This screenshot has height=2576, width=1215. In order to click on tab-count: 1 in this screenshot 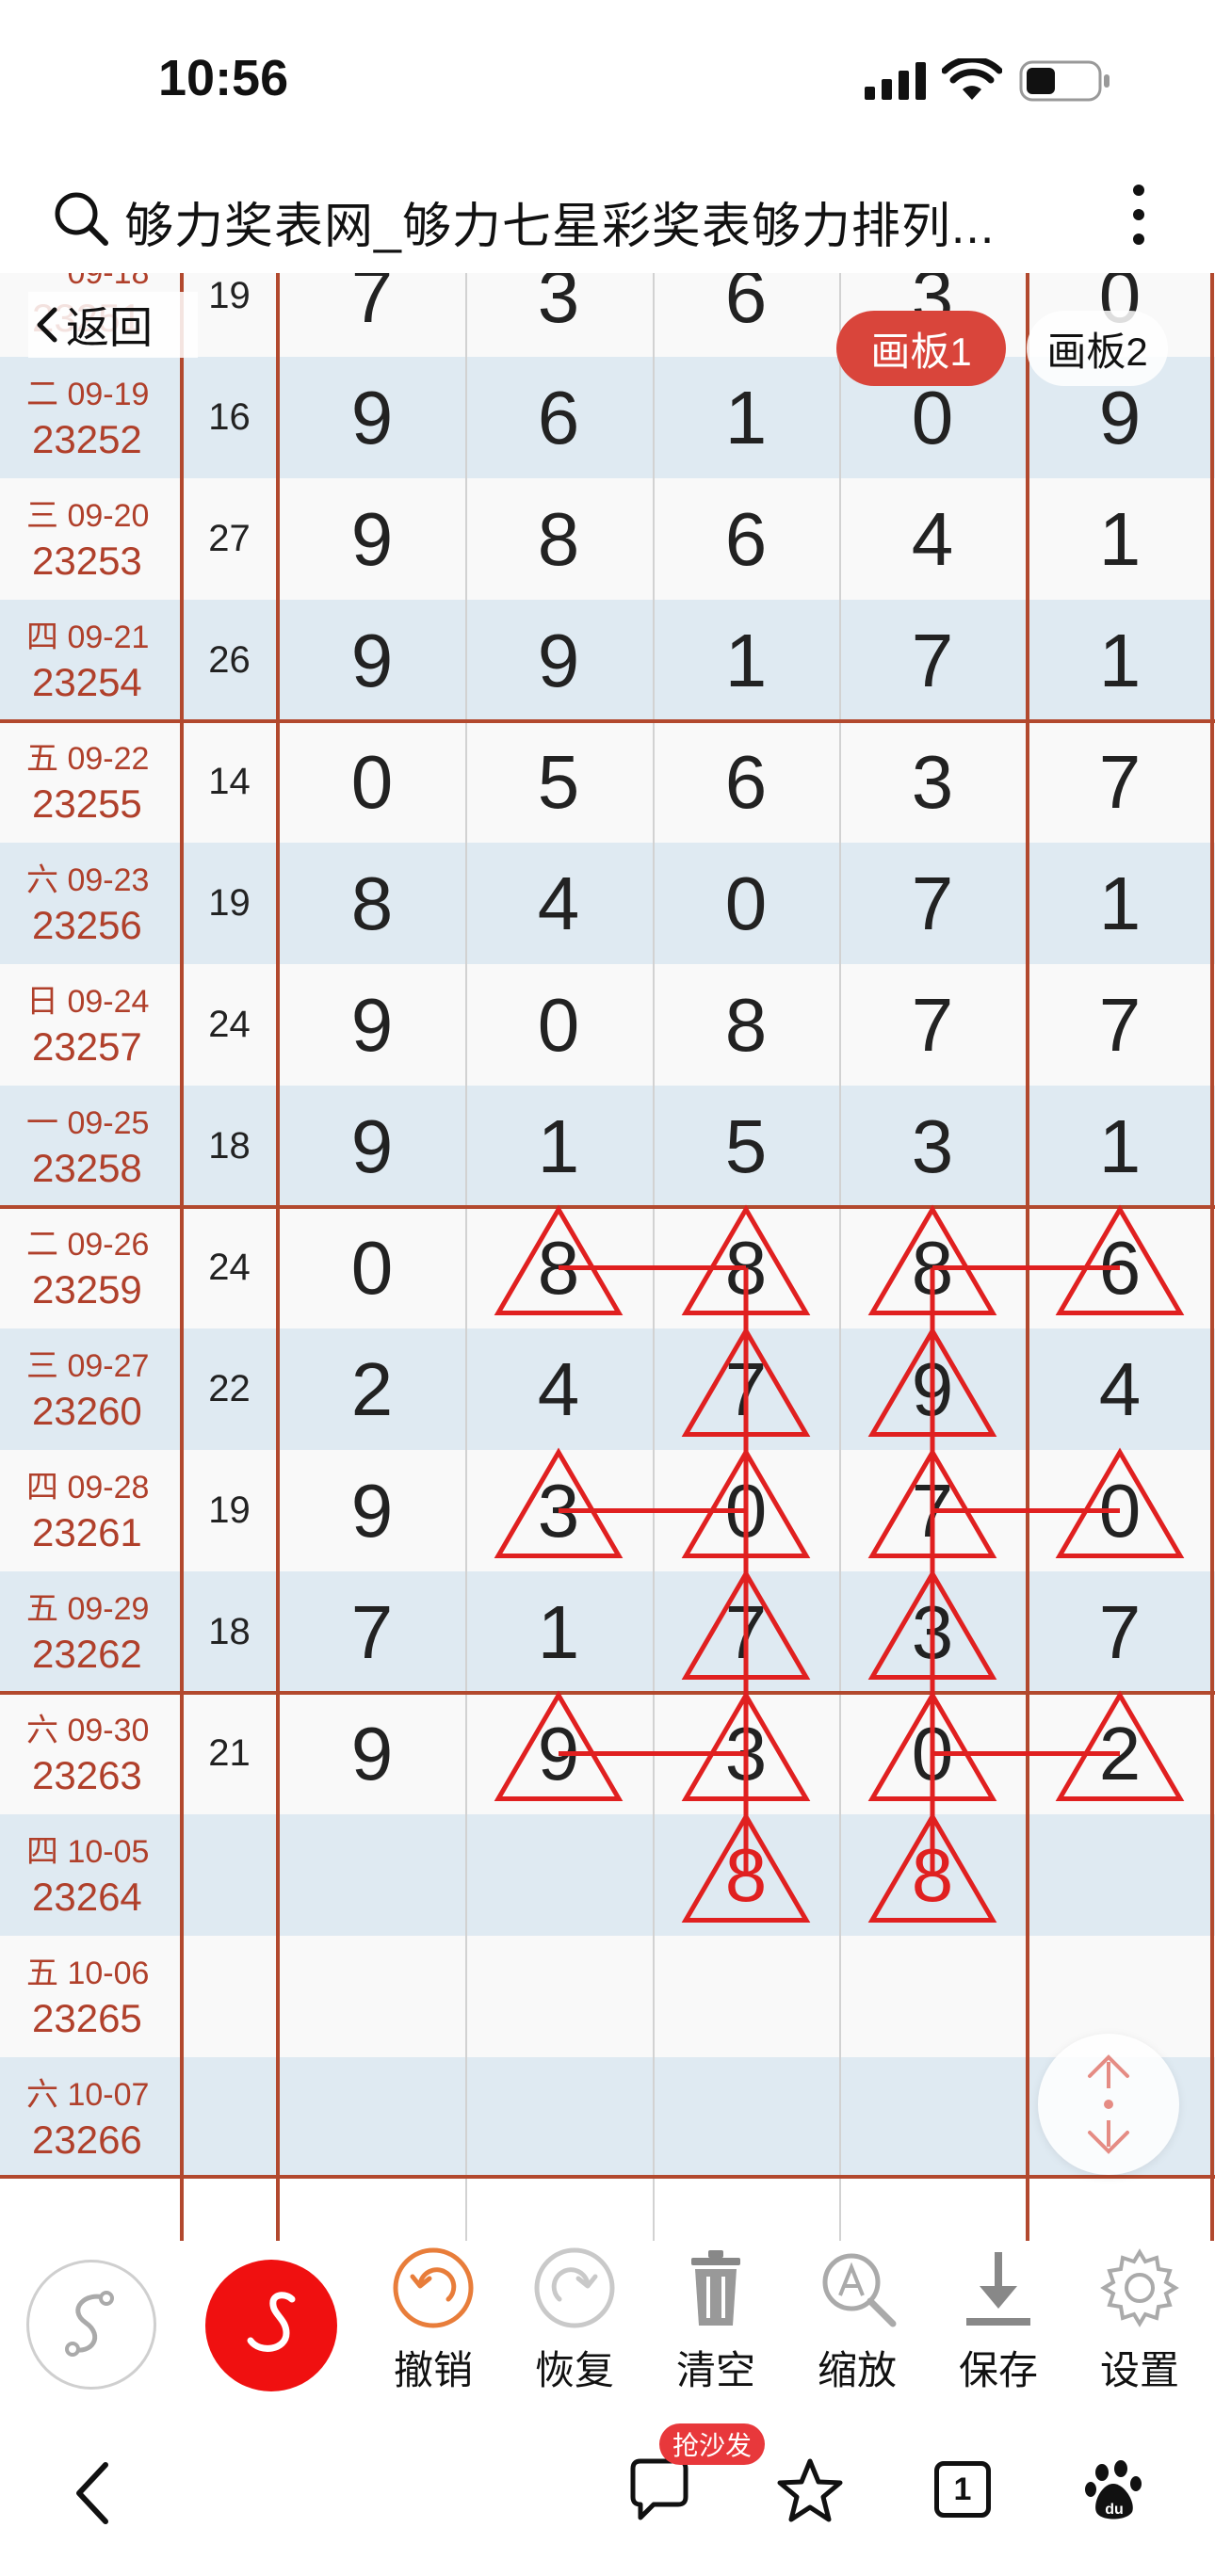, I will do `click(962, 2489)`.